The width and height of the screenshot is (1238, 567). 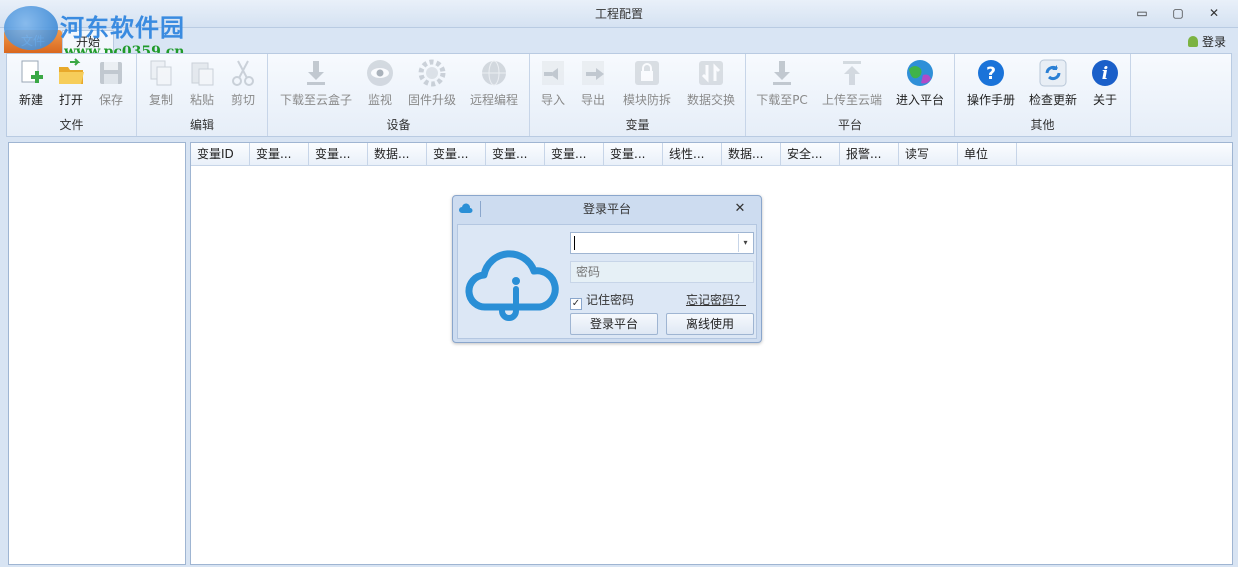 I want to click on exchange-icon, so click(x=711, y=73).